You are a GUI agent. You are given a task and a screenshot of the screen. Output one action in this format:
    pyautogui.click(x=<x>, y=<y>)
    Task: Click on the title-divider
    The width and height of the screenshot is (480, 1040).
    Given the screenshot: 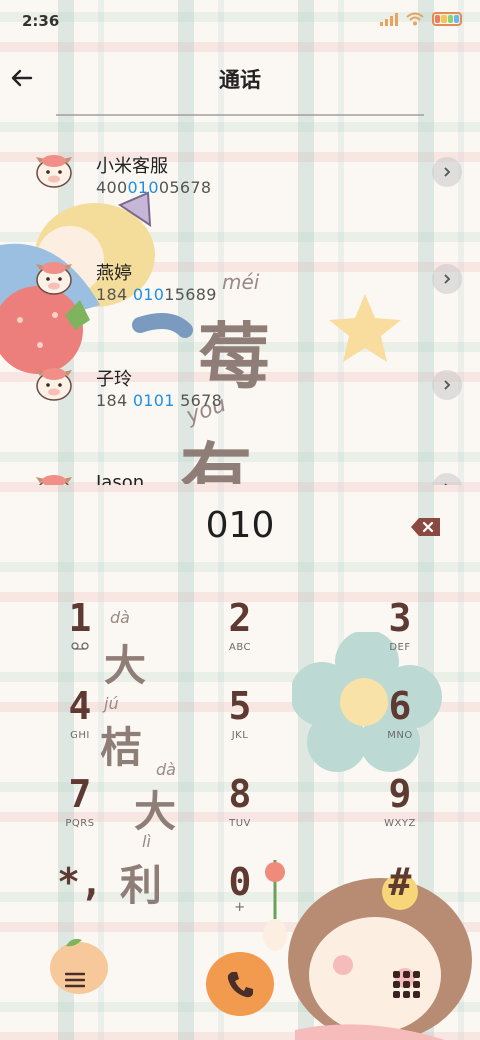 What is the action you would take?
    pyautogui.click(x=240, y=115)
    